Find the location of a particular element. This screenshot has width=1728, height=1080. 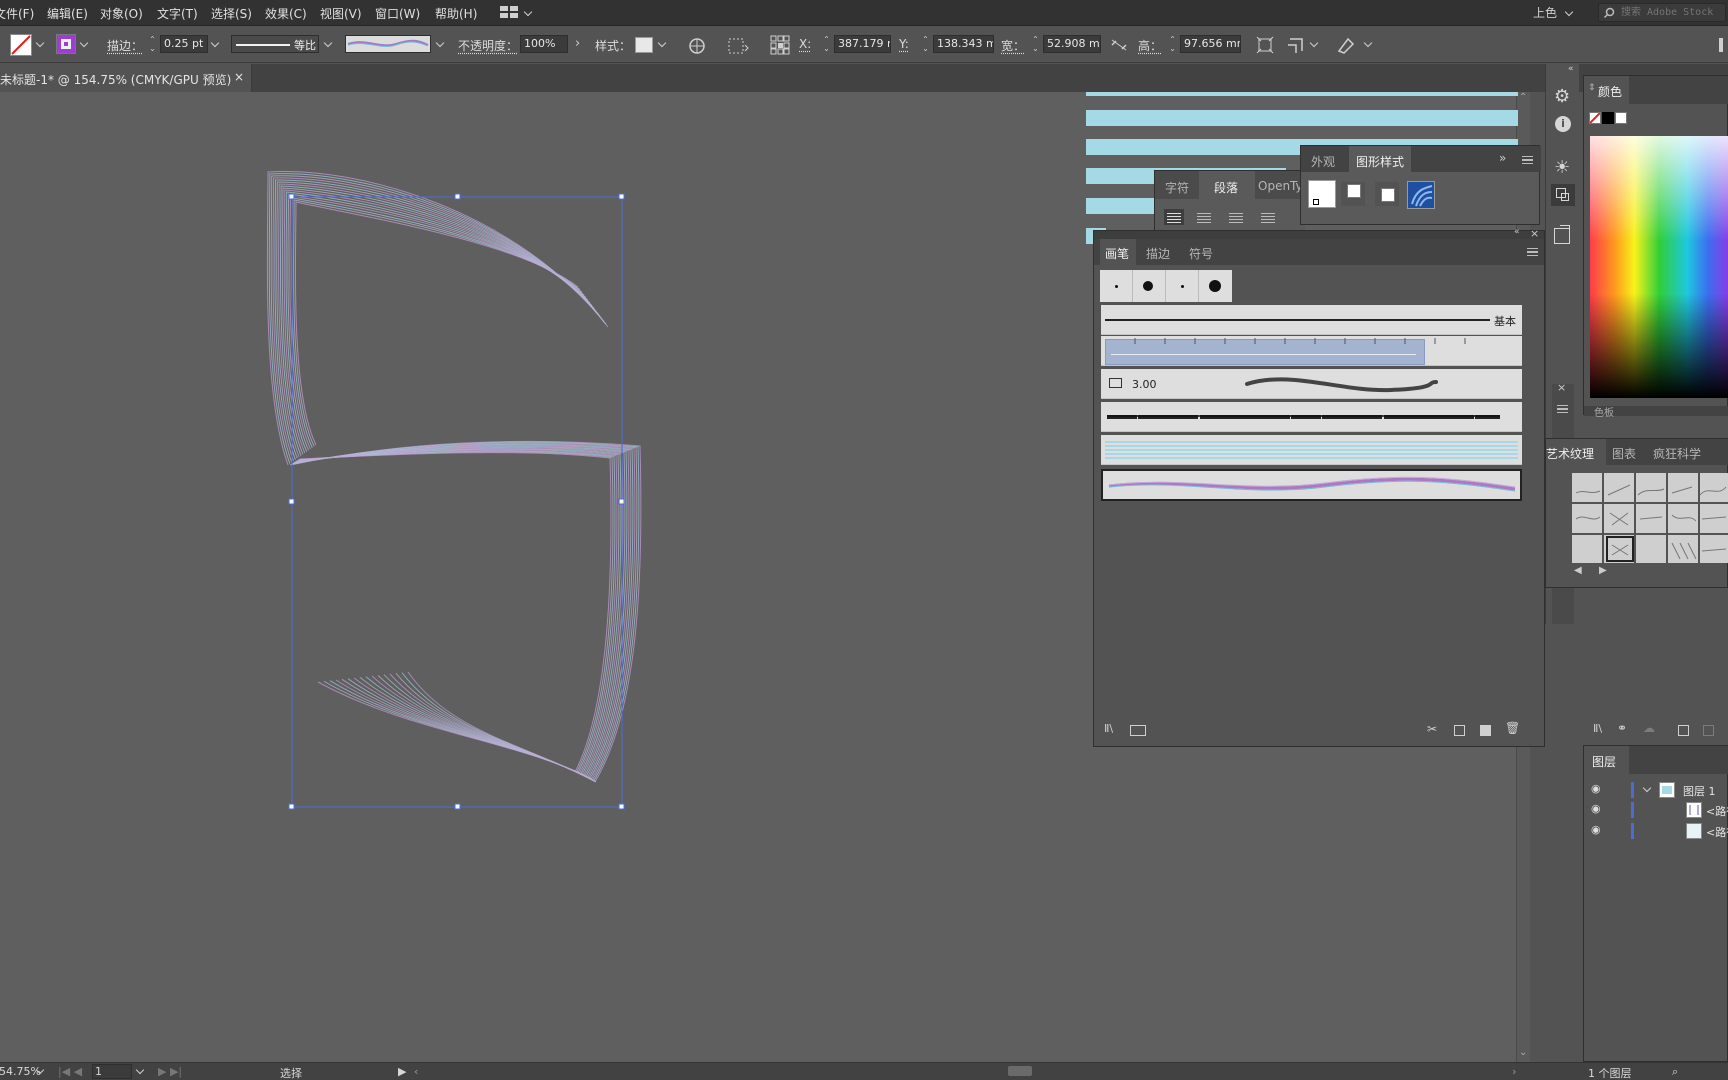

color-guide-tab: 色板 is located at coordinates (1604, 411).